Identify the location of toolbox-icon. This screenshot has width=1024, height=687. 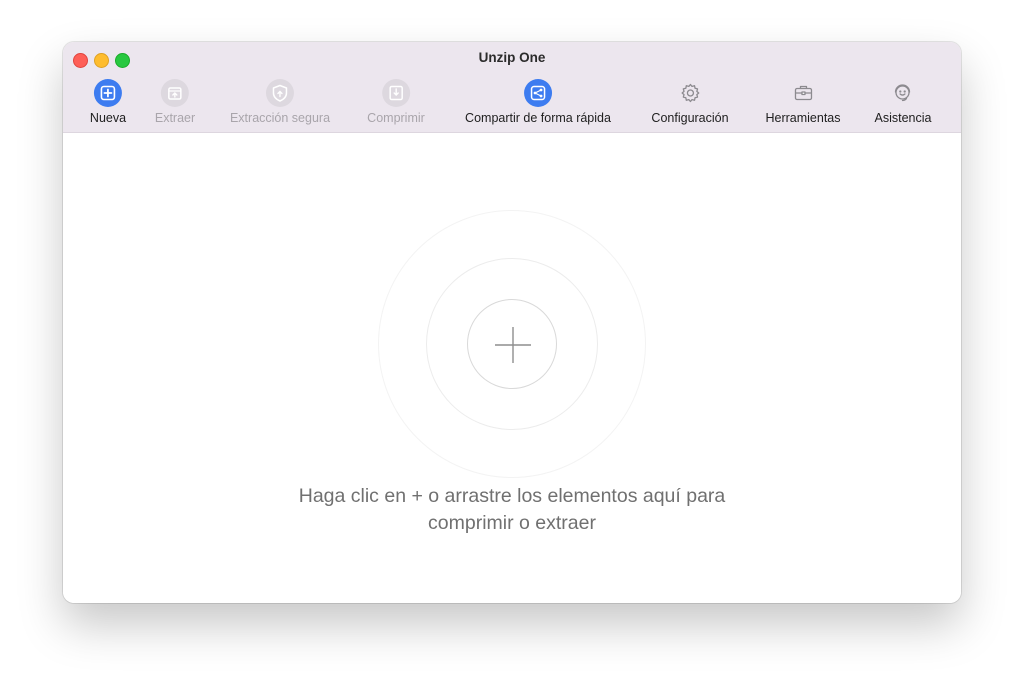
(803, 93).